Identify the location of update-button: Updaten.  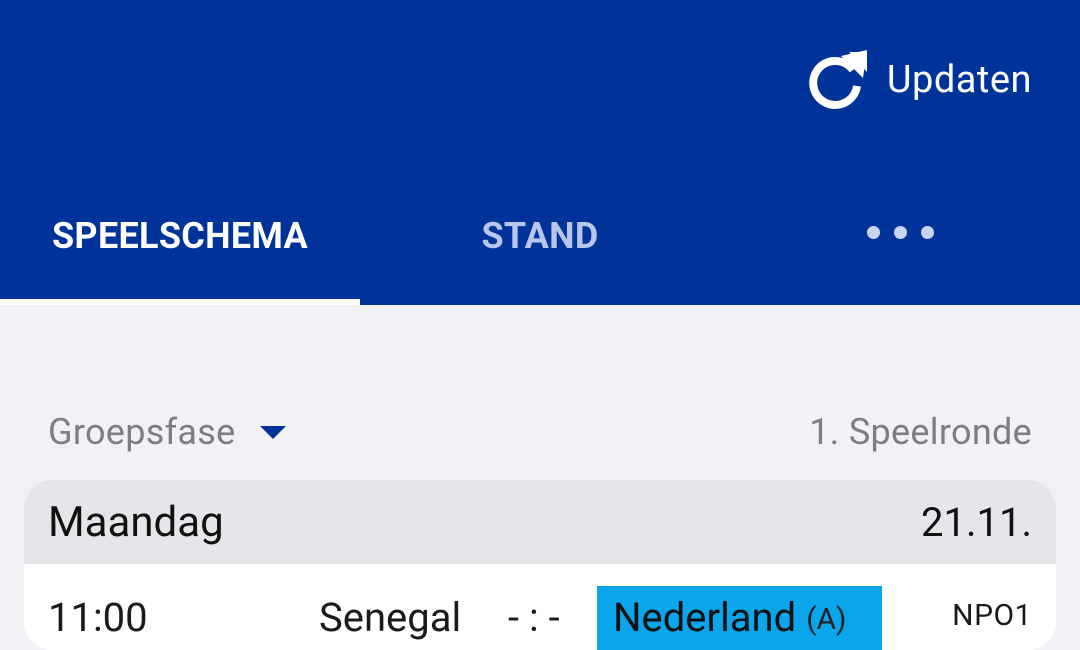
(916, 80).